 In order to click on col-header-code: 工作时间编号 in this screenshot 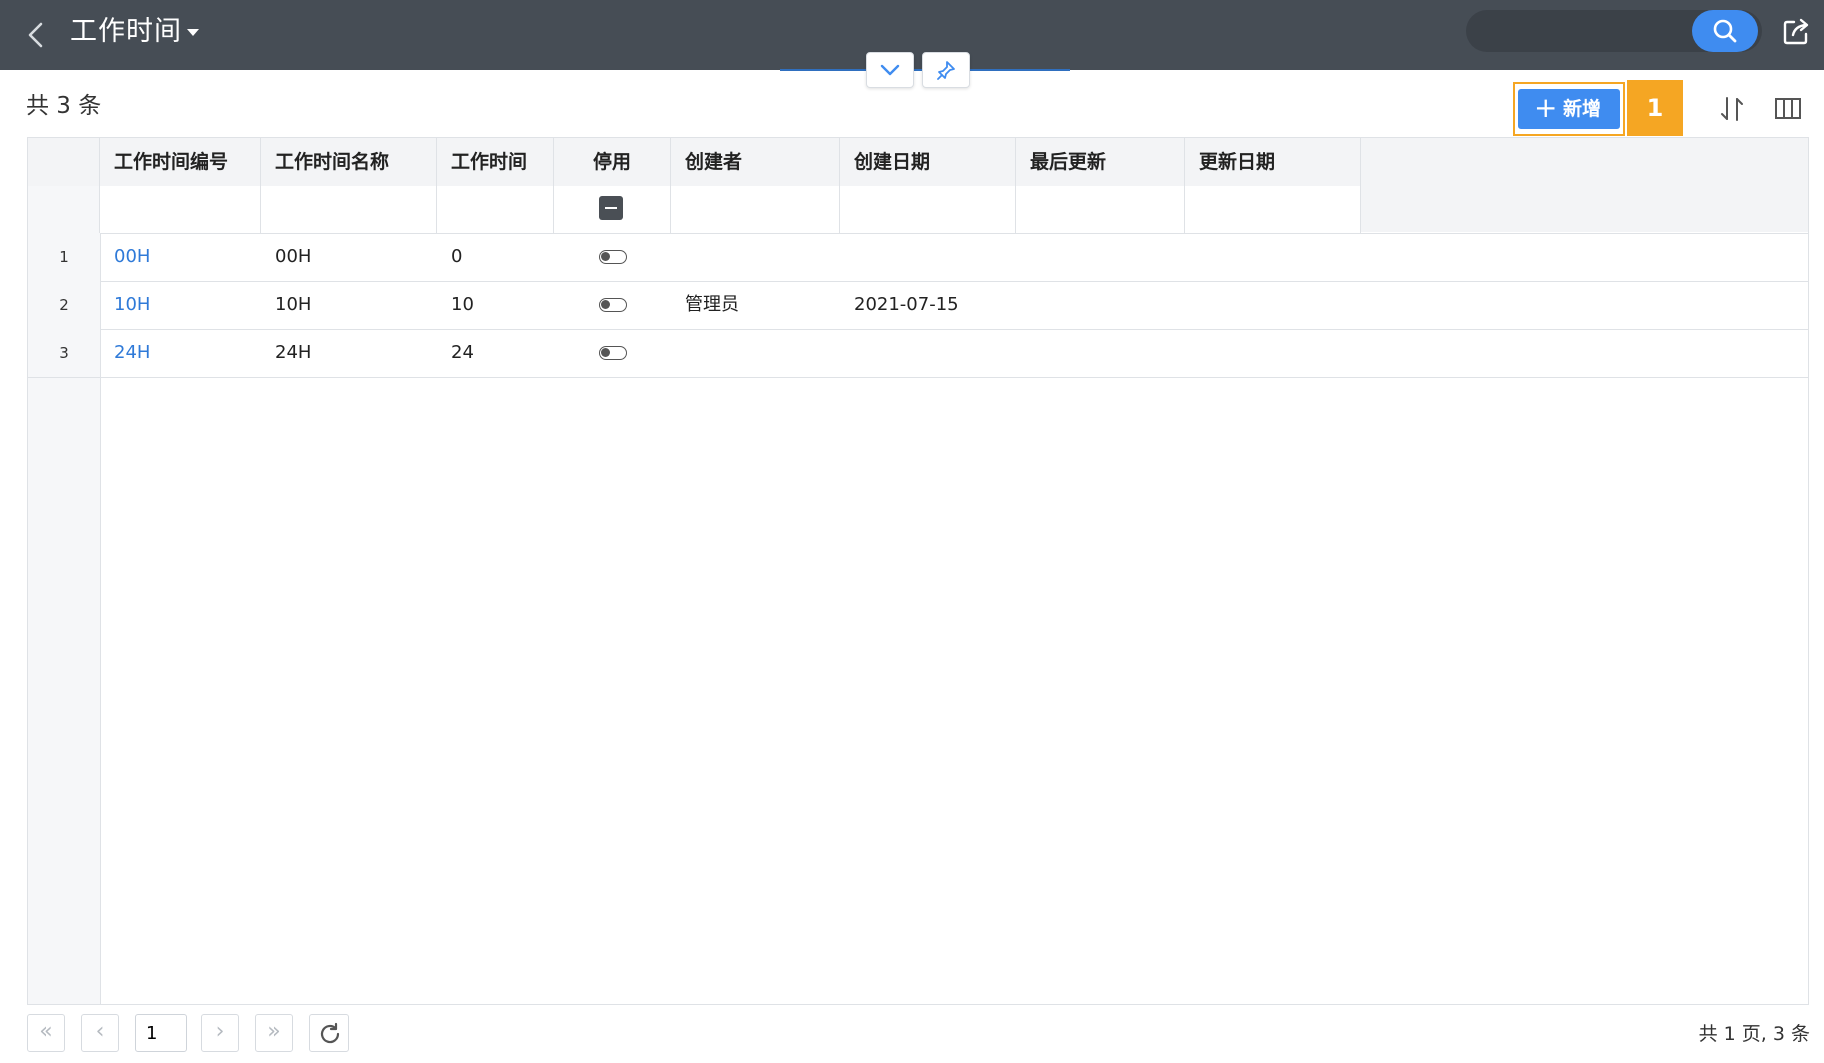, I will do `click(180, 162)`.